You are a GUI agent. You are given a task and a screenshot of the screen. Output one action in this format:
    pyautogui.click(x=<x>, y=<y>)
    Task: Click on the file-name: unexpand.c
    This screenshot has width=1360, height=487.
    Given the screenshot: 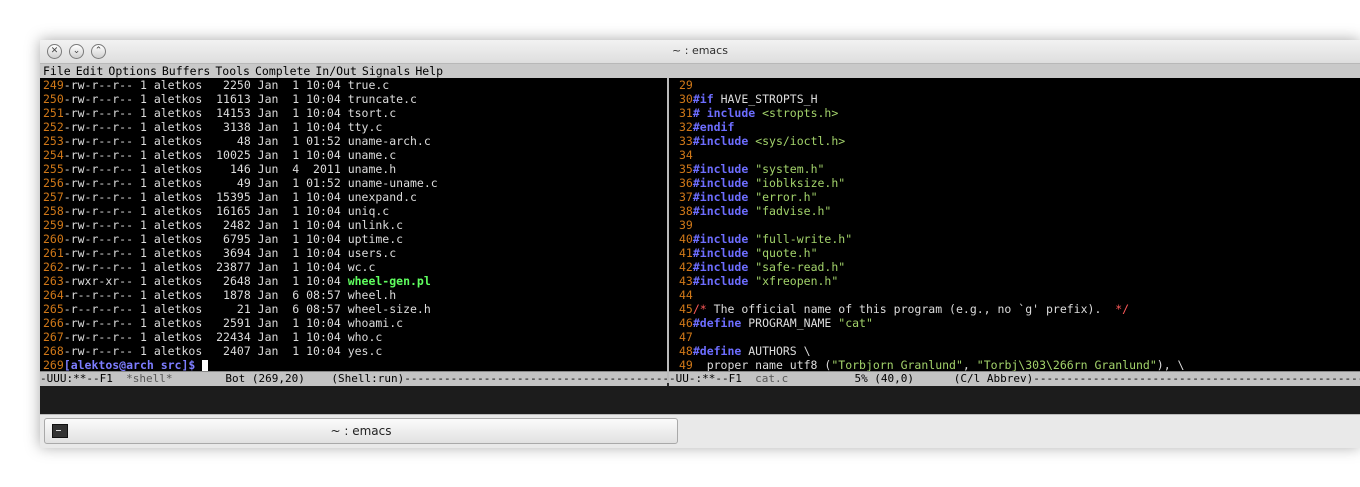 What is the action you would take?
    pyautogui.click(x=379, y=197)
    